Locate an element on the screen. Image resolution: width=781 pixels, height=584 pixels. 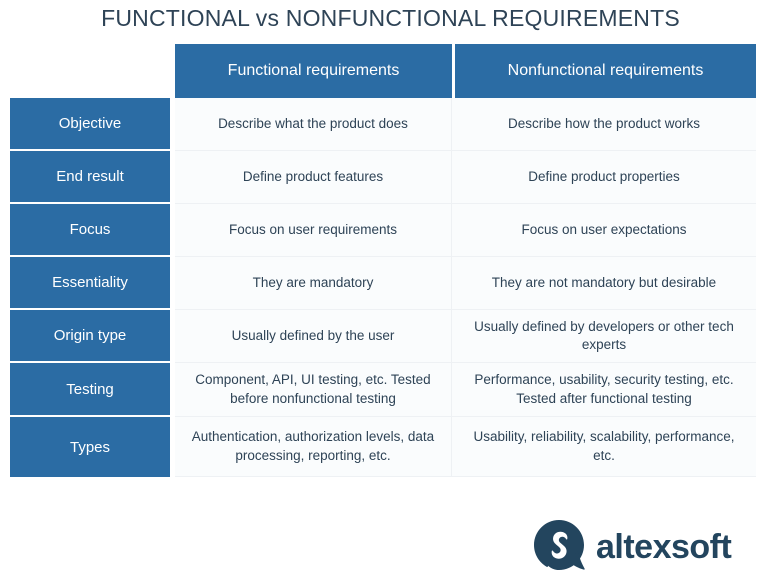
cell-text: Focus on user requirements is located at coordinates (313, 229).